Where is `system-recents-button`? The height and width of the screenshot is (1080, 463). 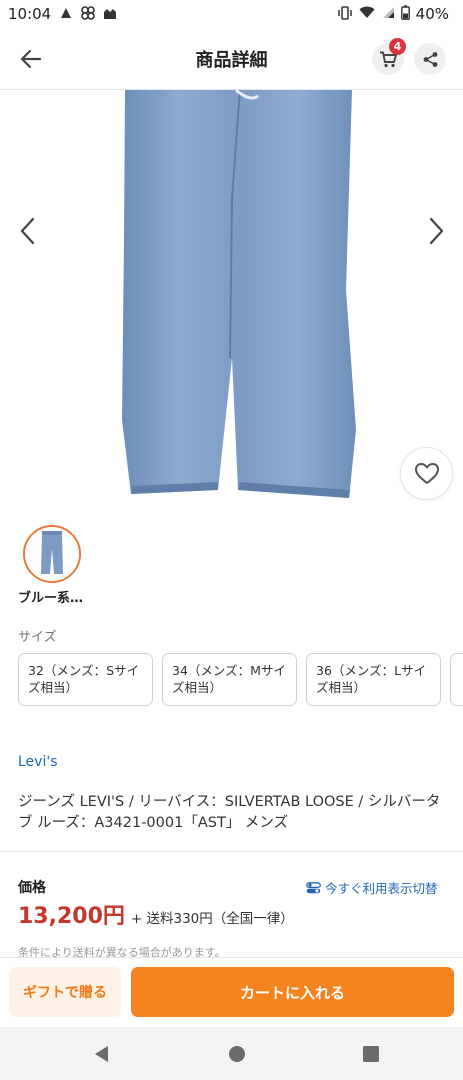
system-recents-button is located at coordinates (371, 1056).